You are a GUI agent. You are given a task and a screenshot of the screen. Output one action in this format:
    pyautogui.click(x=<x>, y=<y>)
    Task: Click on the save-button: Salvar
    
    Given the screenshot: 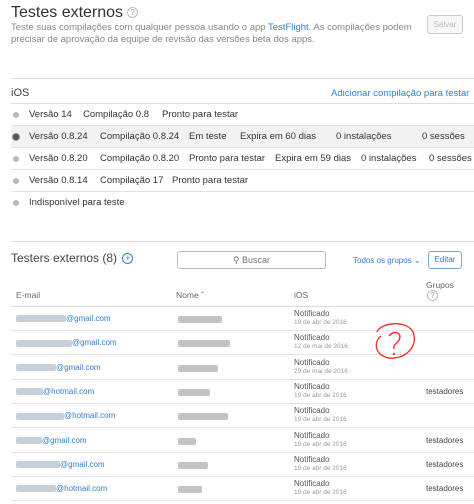 What is the action you would take?
    pyautogui.click(x=445, y=24)
    